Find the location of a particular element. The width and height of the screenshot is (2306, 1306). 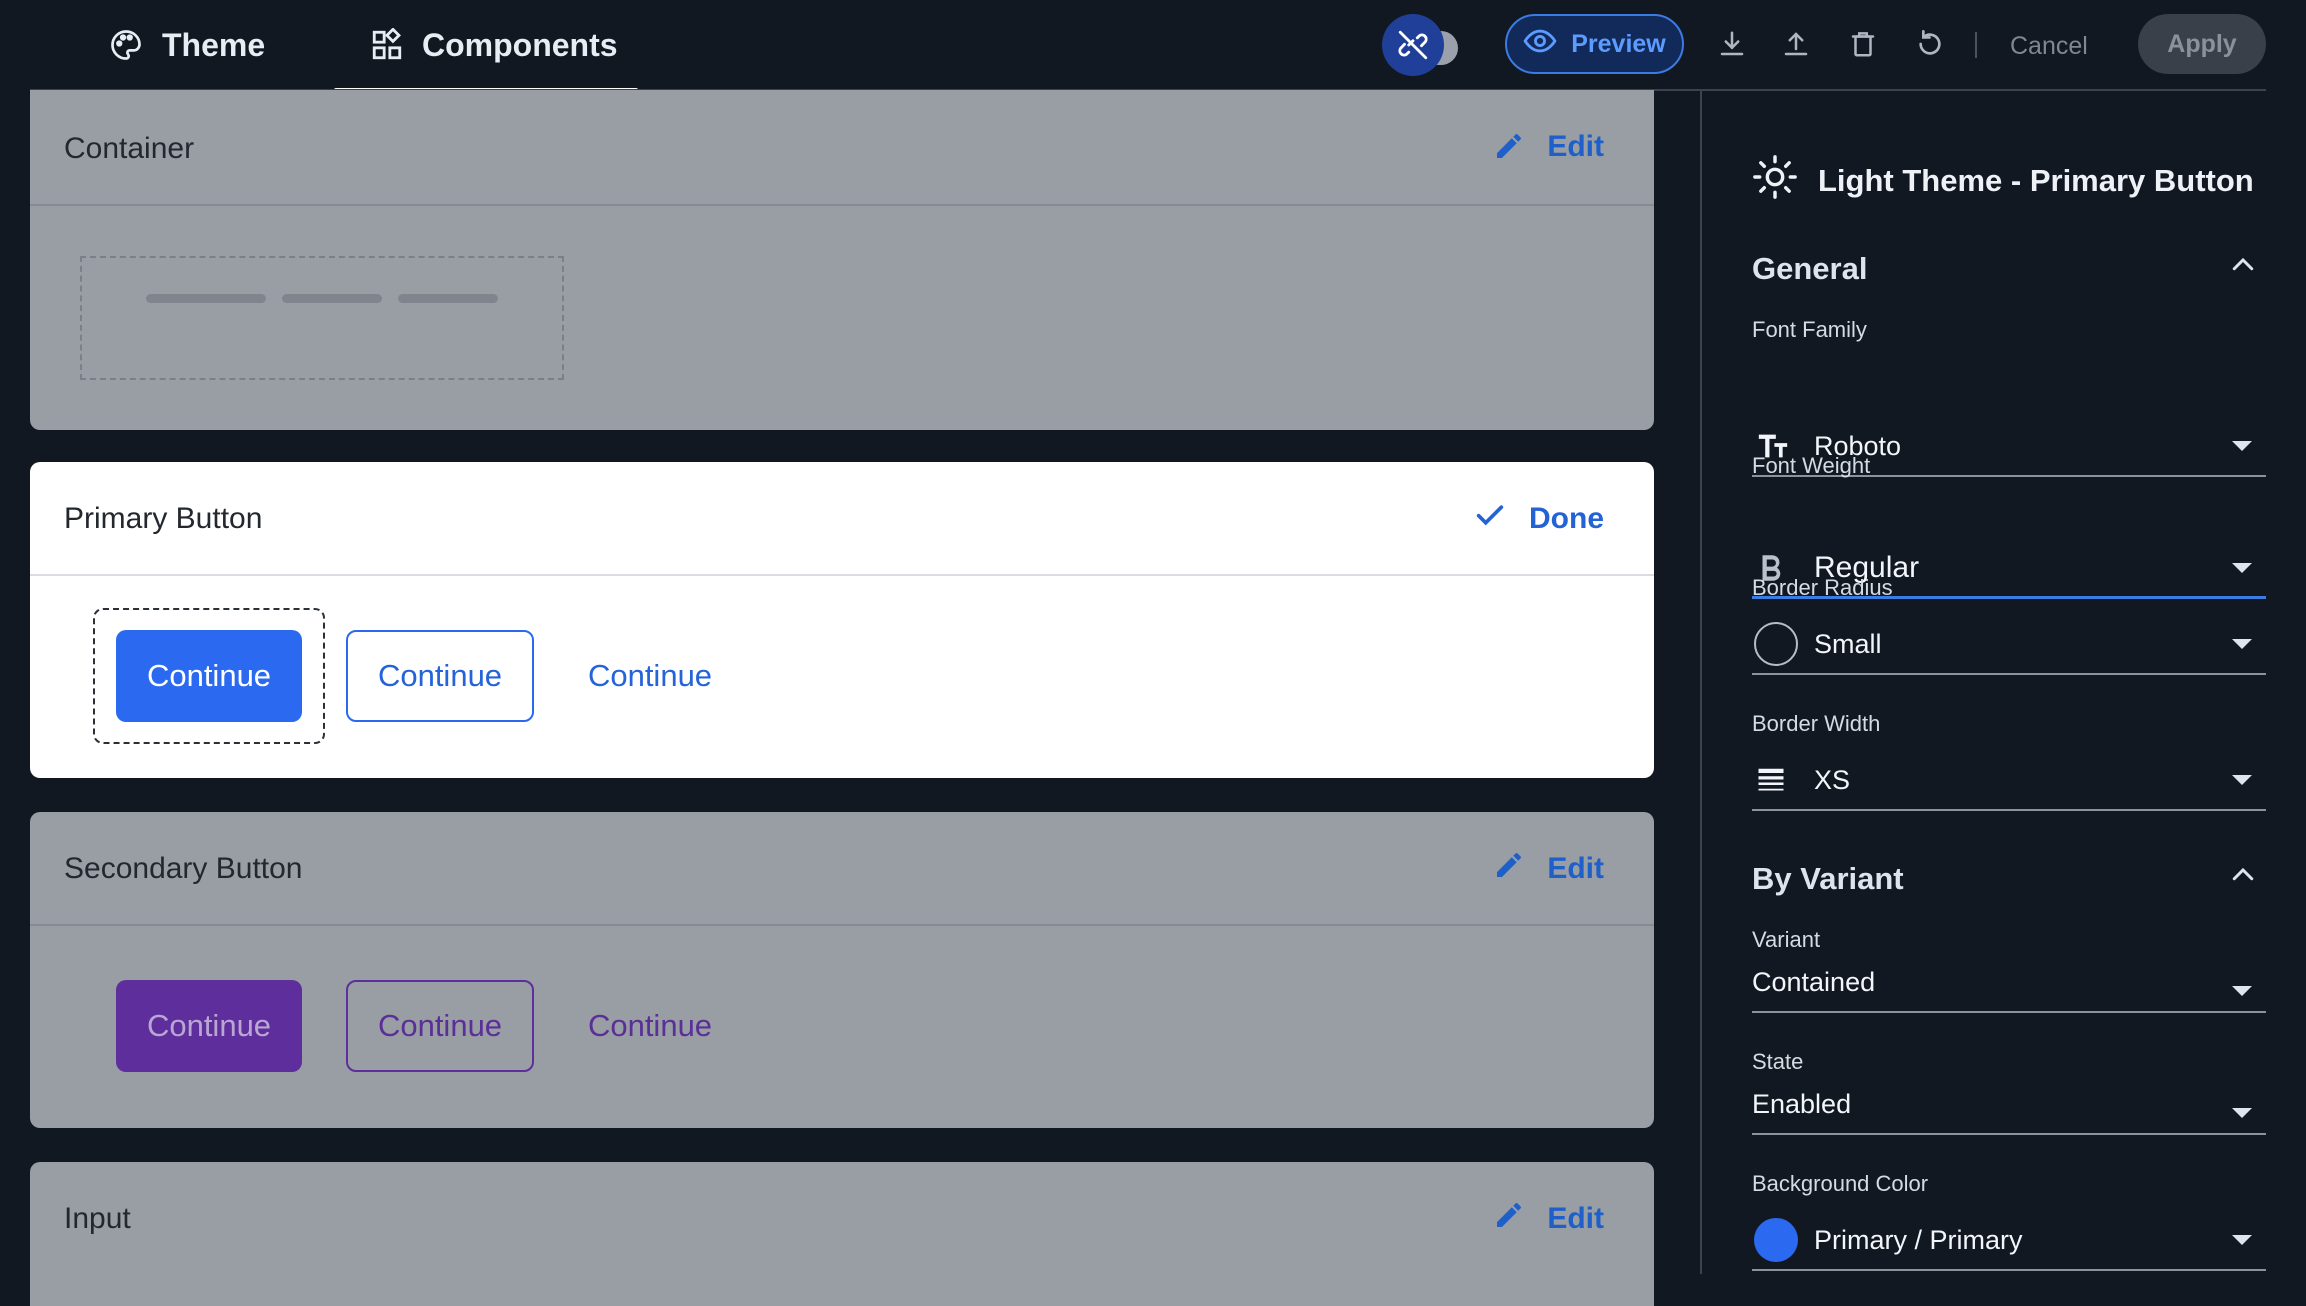

background-color-value: Primary / Primary is located at coordinates (1918, 1239).